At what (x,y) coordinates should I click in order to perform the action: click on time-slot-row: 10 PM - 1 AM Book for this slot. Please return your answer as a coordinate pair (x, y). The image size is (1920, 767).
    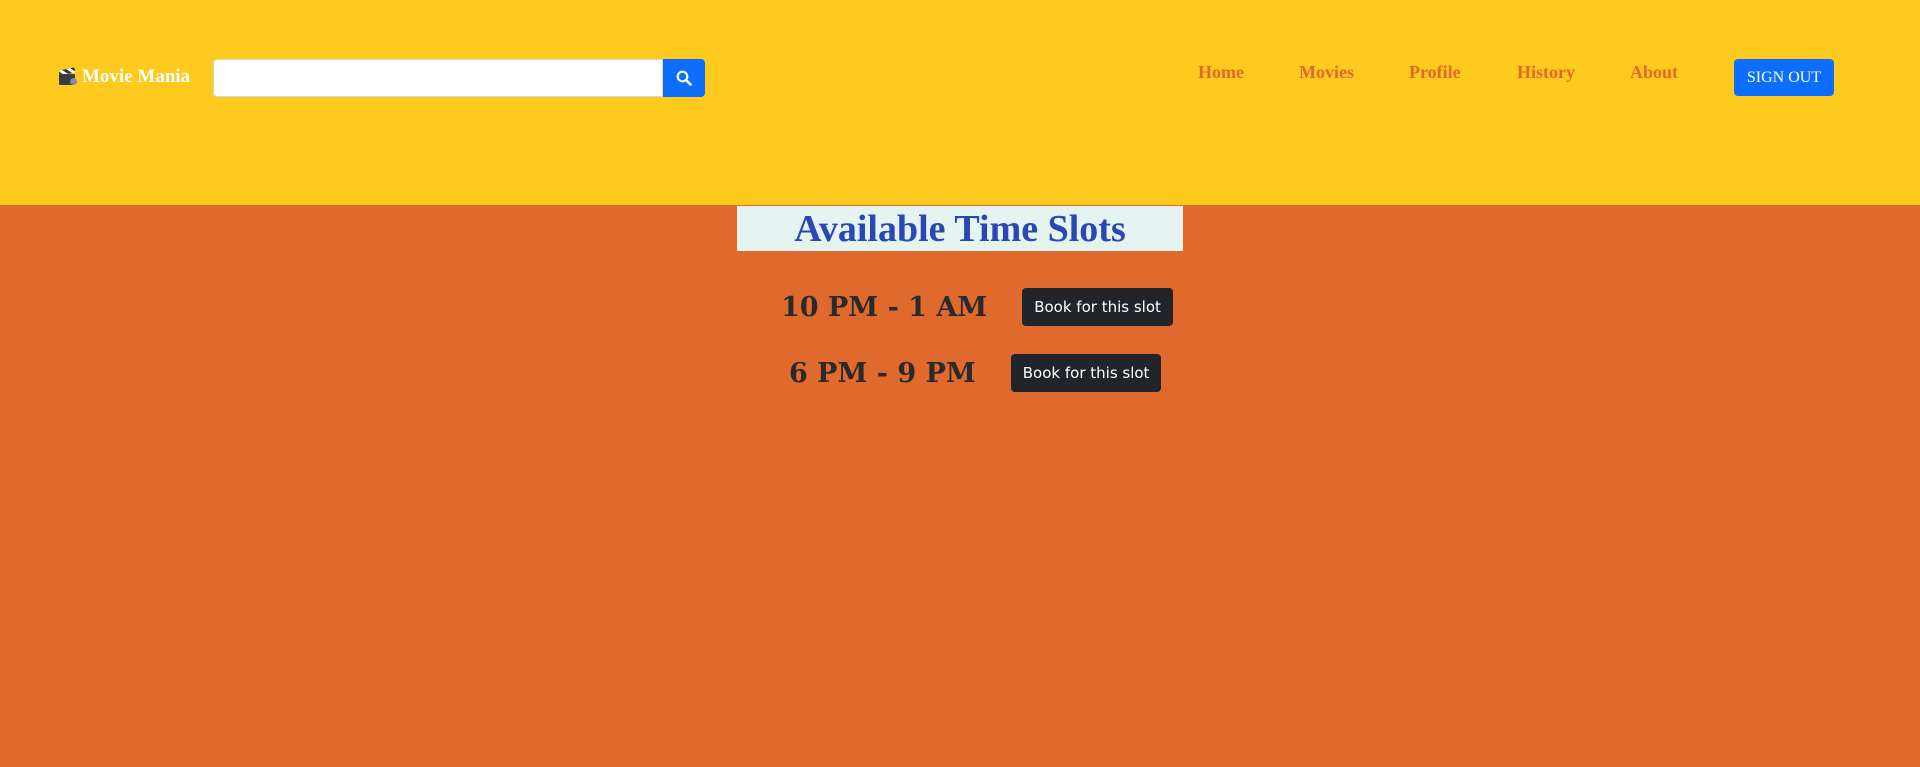
    Looking at the image, I should click on (977, 307).